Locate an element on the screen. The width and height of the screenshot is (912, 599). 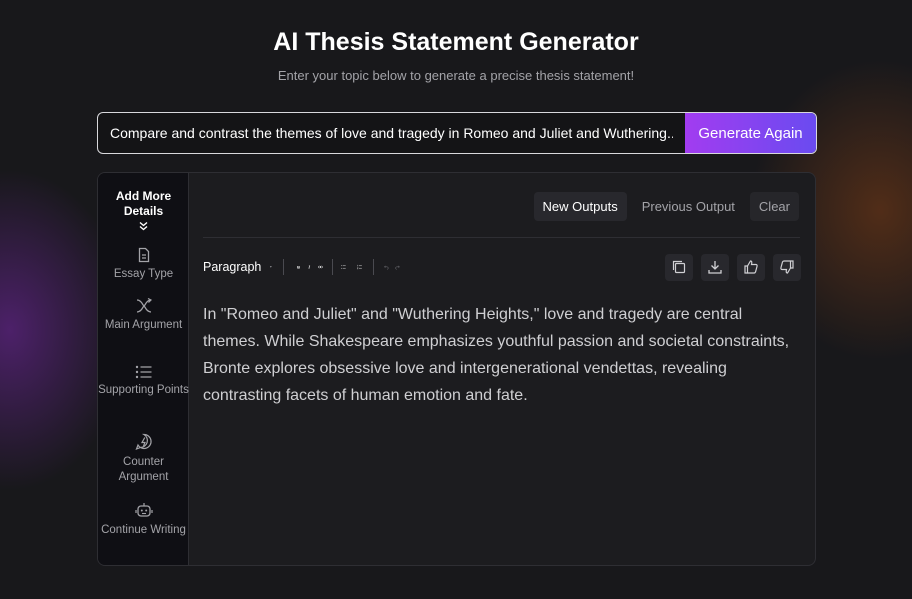
lightning-bubble-icon is located at coordinates (143, 442).